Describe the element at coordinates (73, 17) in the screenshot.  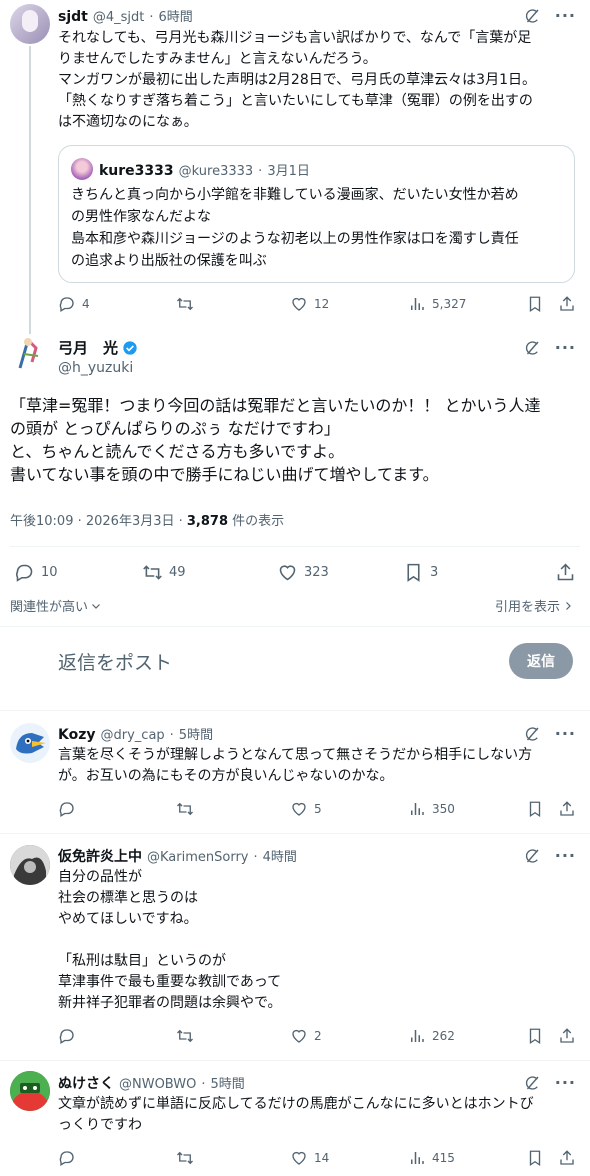
I see `author-name: sjdt` at that location.